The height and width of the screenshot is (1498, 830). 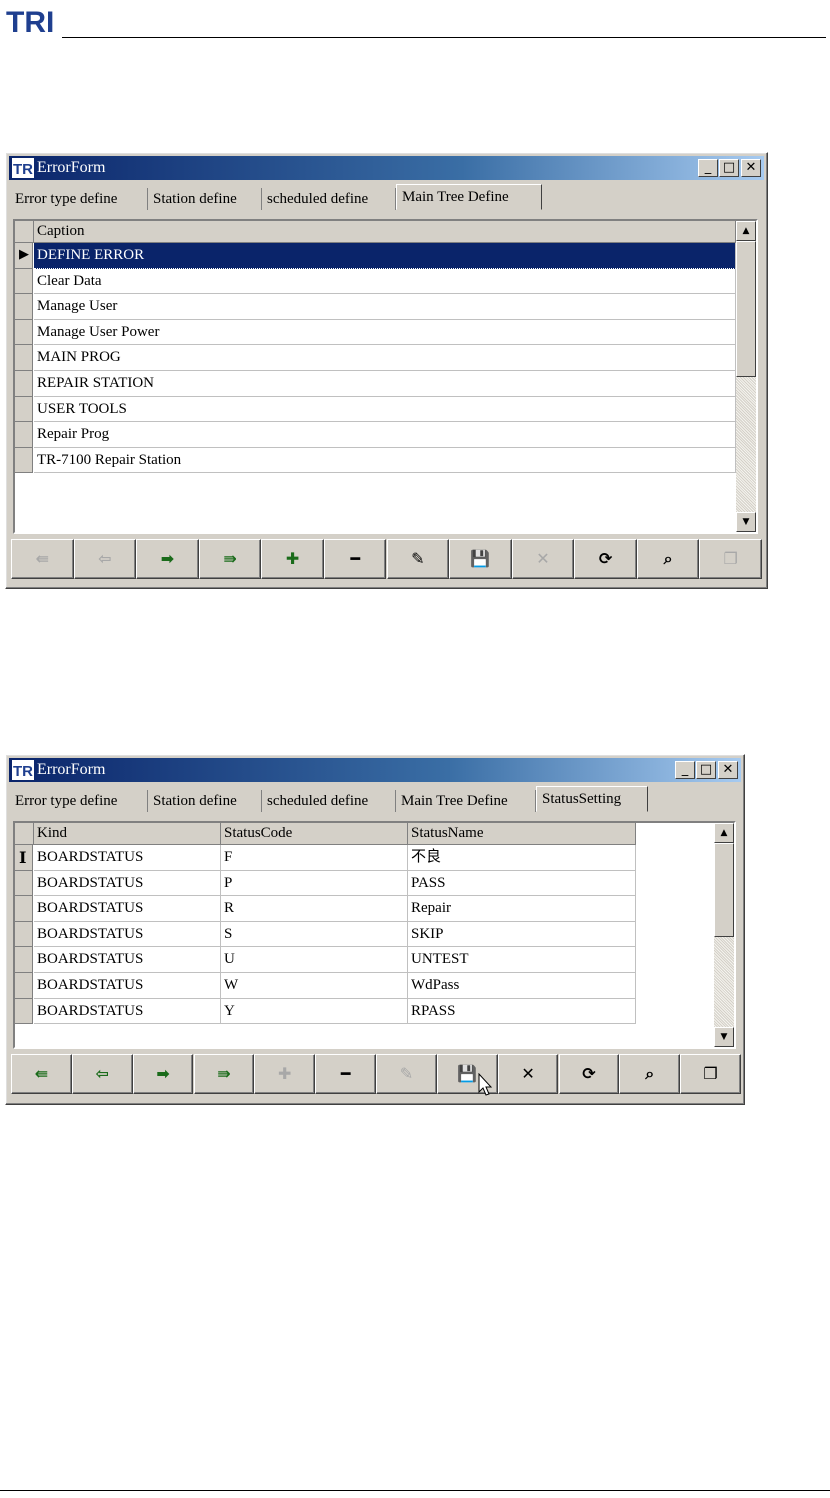 What do you see at coordinates (127, 834) in the screenshot?
I see `column-header-kind: Kind` at bounding box center [127, 834].